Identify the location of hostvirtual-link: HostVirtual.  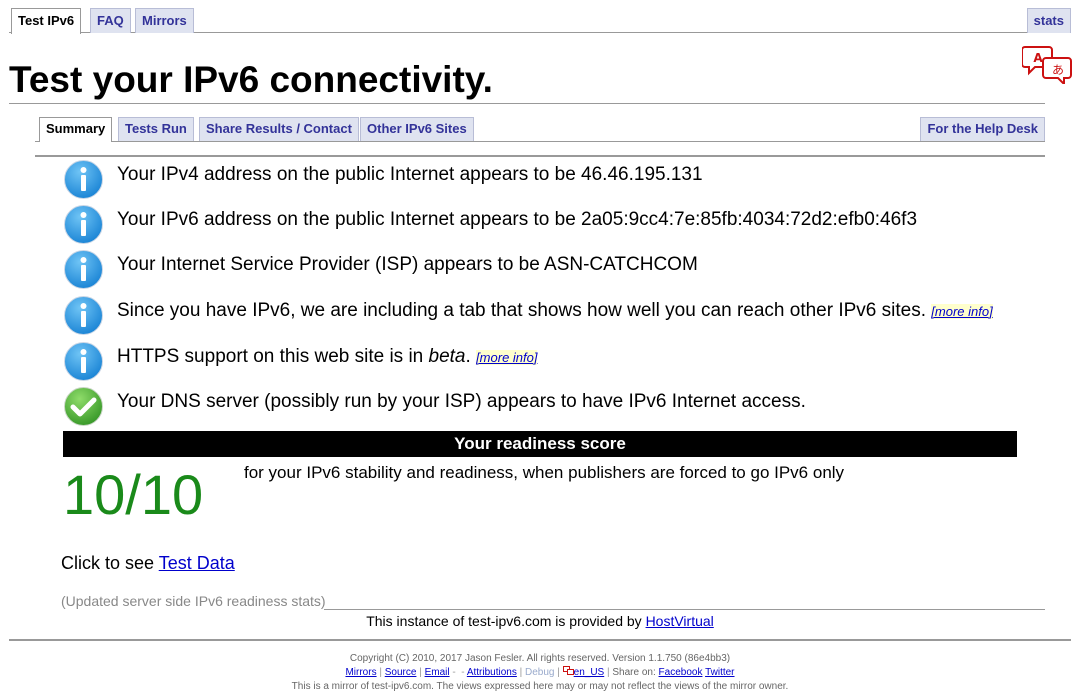
(680, 621).